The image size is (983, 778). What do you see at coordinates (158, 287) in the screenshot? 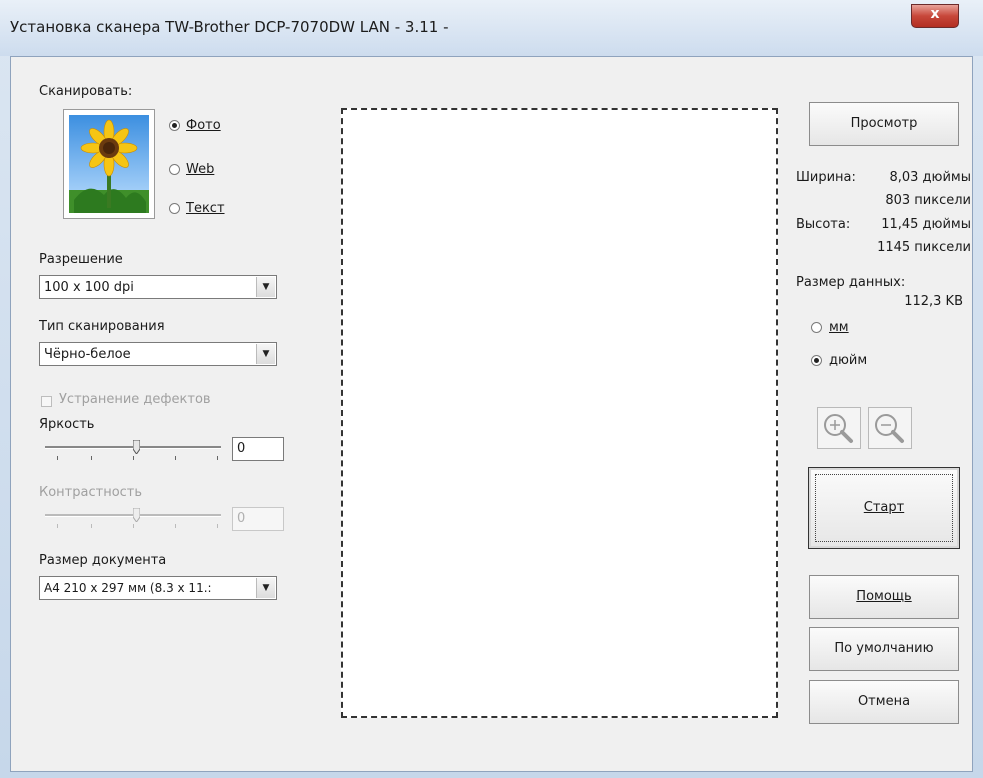
I see `resolution-select: 100 x 100 dpi ▼` at bounding box center [158, 287].